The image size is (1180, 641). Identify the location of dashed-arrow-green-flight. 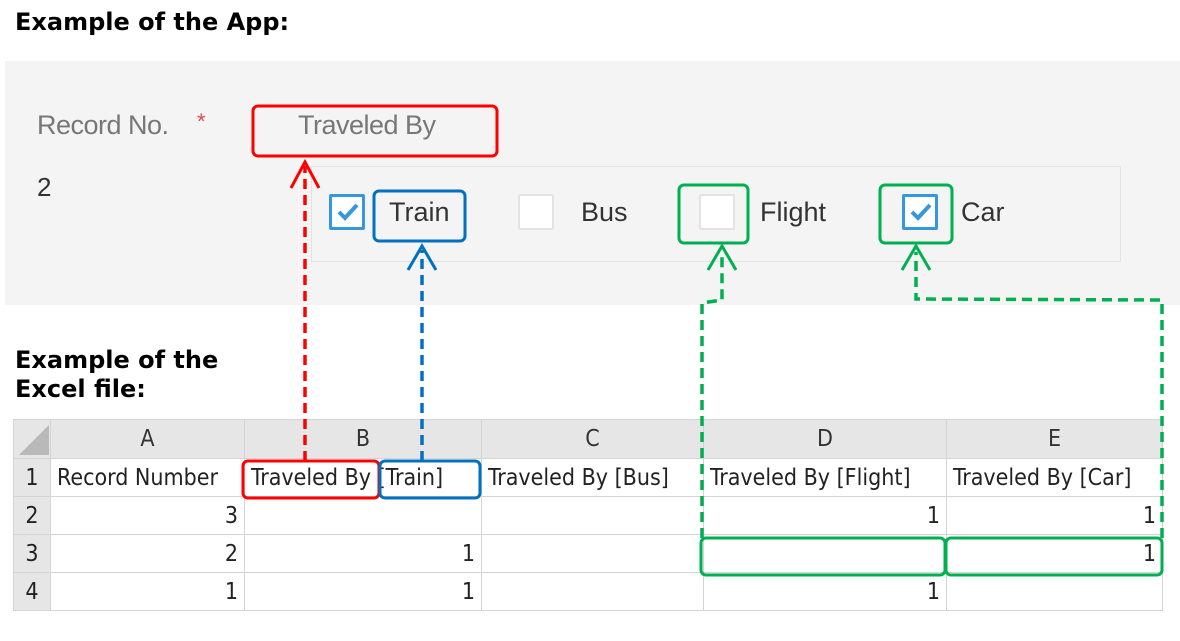
(712, 395).